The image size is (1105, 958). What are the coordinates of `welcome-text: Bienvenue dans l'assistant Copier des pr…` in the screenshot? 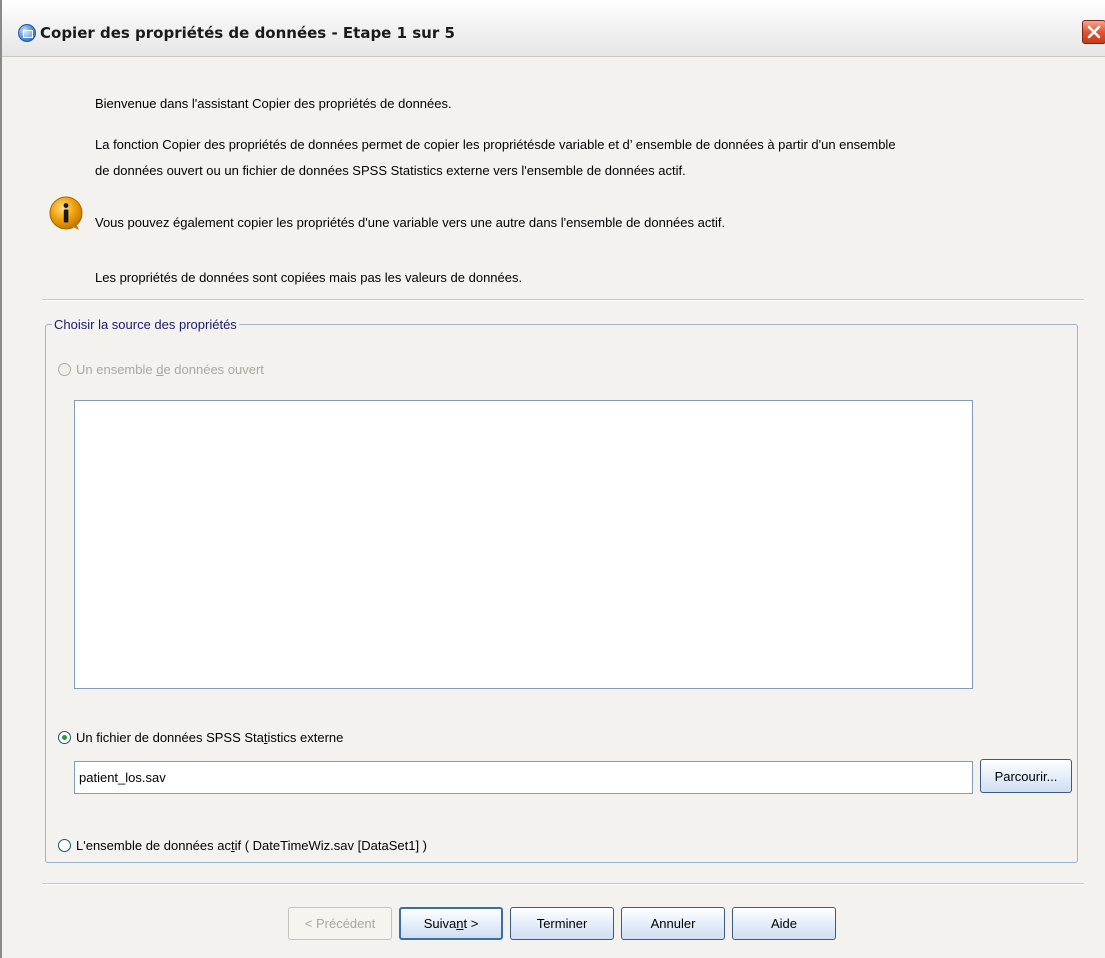 It's located at (273, 103).